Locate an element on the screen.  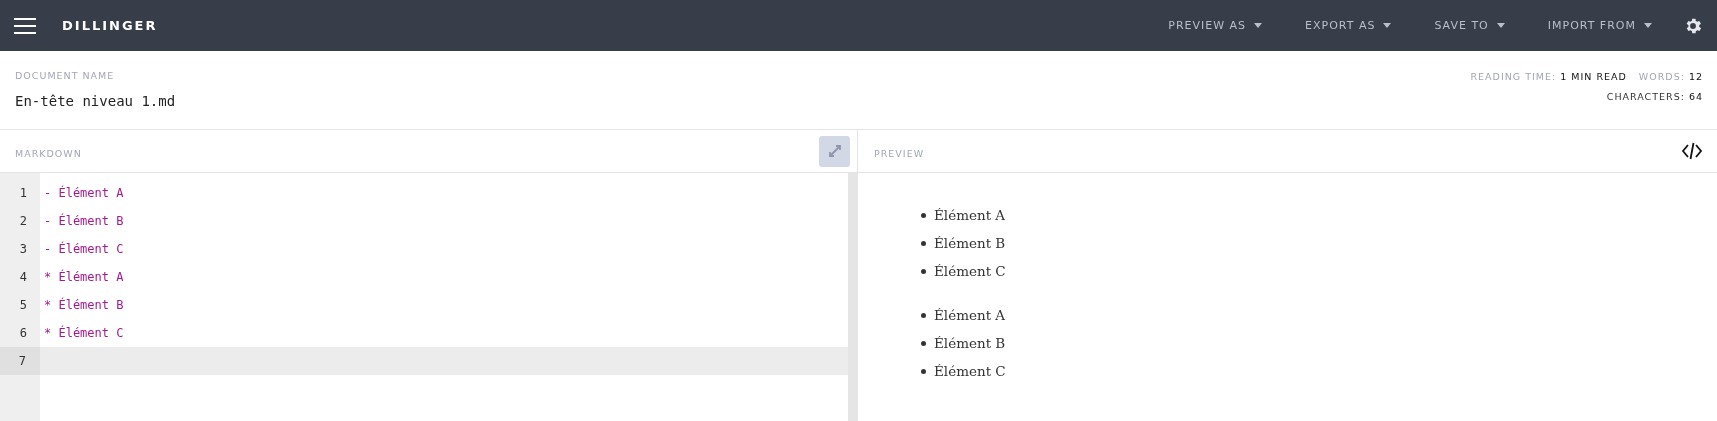
nav-menu: PREVIEW AS is located at coordinates (1215, 25).